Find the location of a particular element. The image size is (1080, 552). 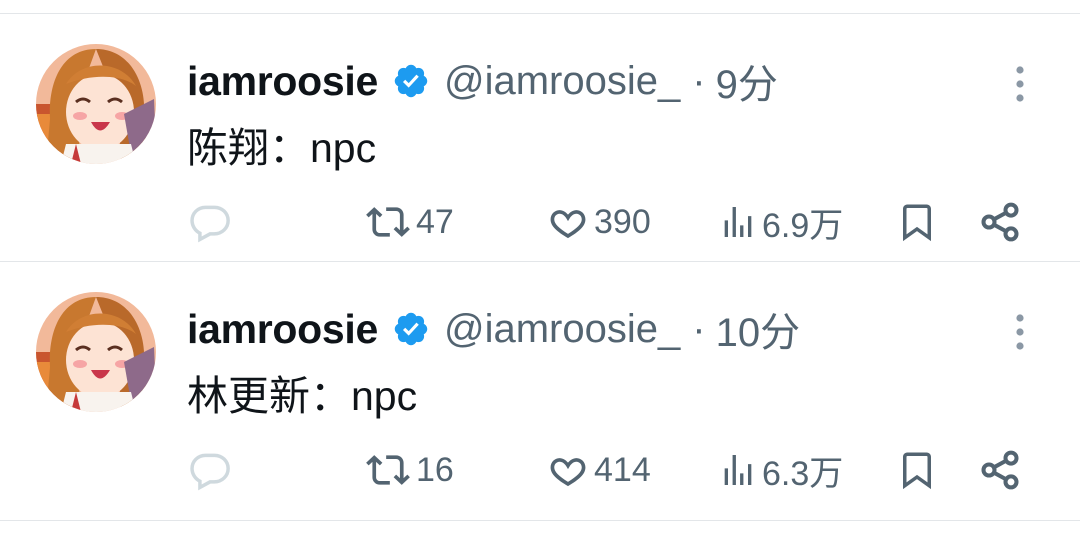

action-bar: 16 414 6.3万 is located at coordinates (540, 470).